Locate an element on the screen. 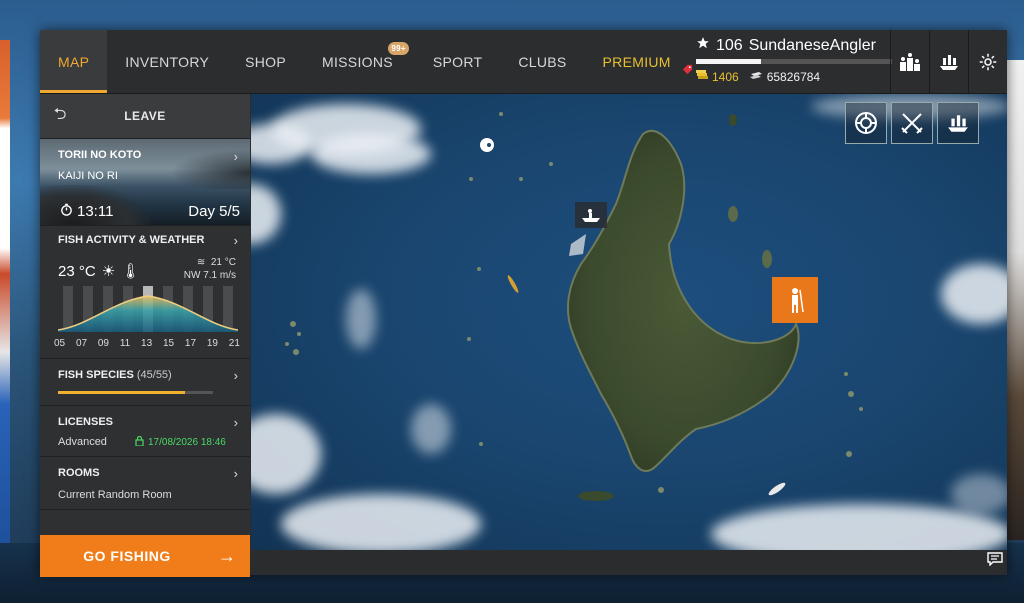 This screenshot has width=1024, height=603. leave-label: LEAVE is located at coordinates (145, 116).